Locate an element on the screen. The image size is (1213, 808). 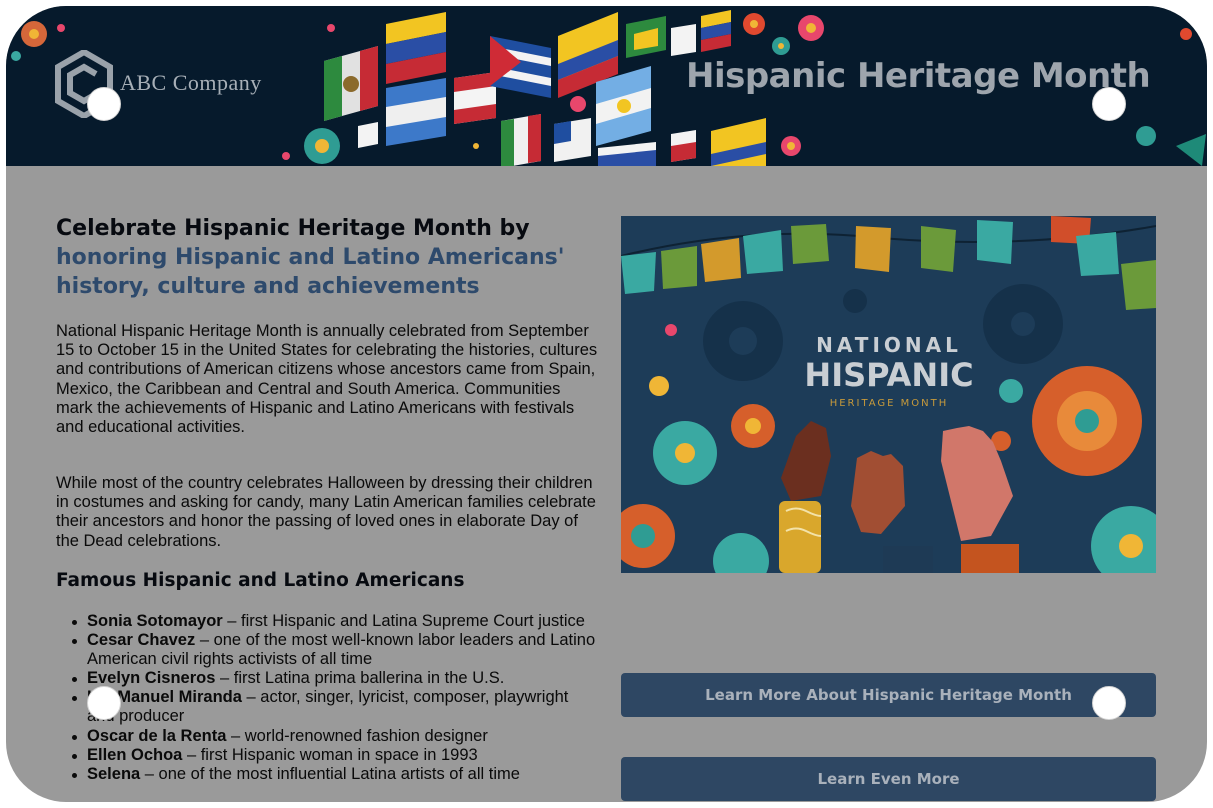
learn-more-button: Learn More About Hispanic Heritage Month is located at coordinates (888, 695).